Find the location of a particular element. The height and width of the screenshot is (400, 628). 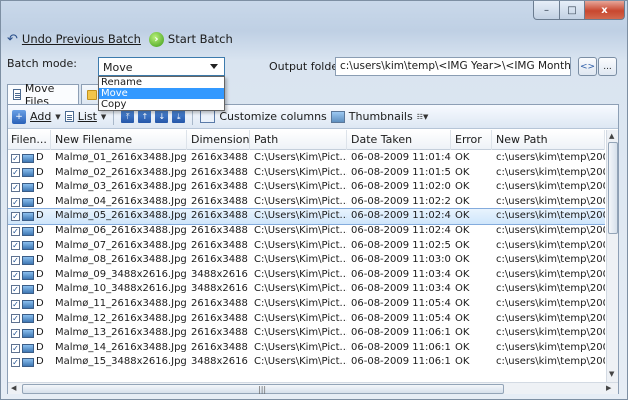

col-new-filename: New Filename is located at coordinates (119, 140).